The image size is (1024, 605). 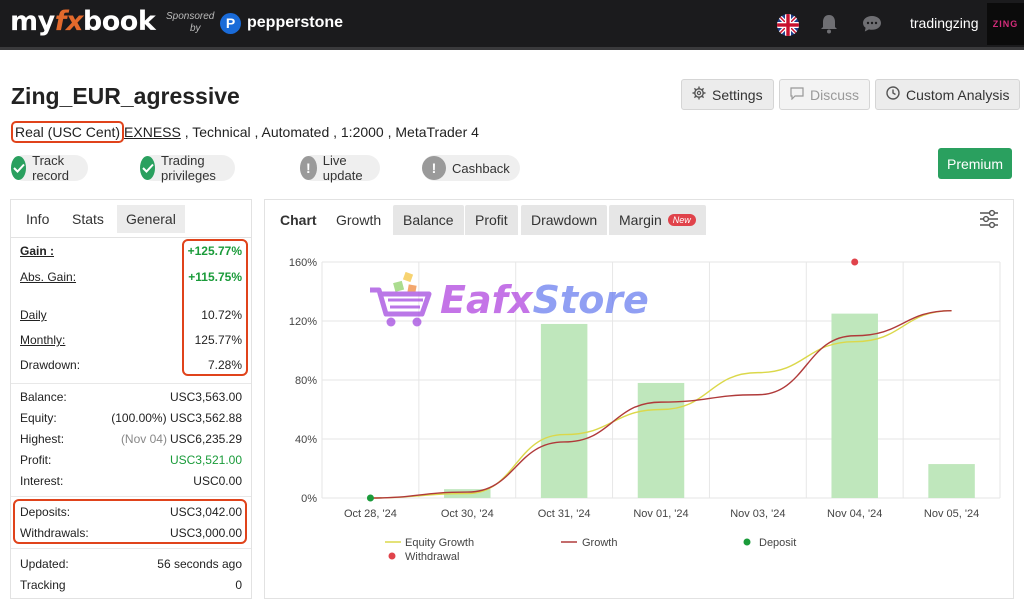 What do you see at coordinates (893, 94) in the screenshot?
I see `clock-icon` at bounding box center [893, 94].